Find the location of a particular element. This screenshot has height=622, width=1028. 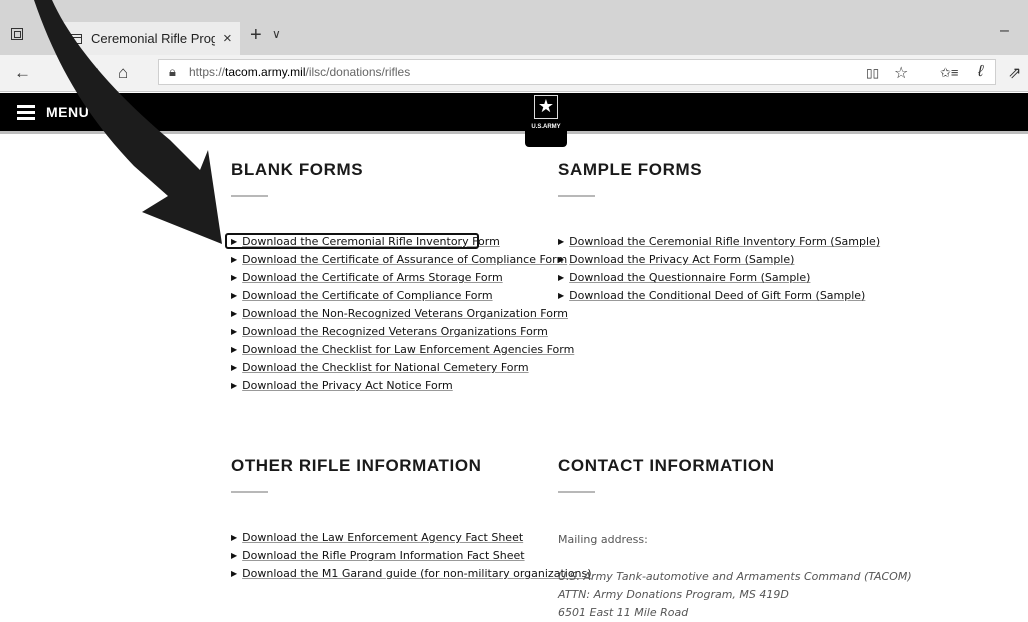

back-arrow-icon: ← is located at coordinates (22, 73).